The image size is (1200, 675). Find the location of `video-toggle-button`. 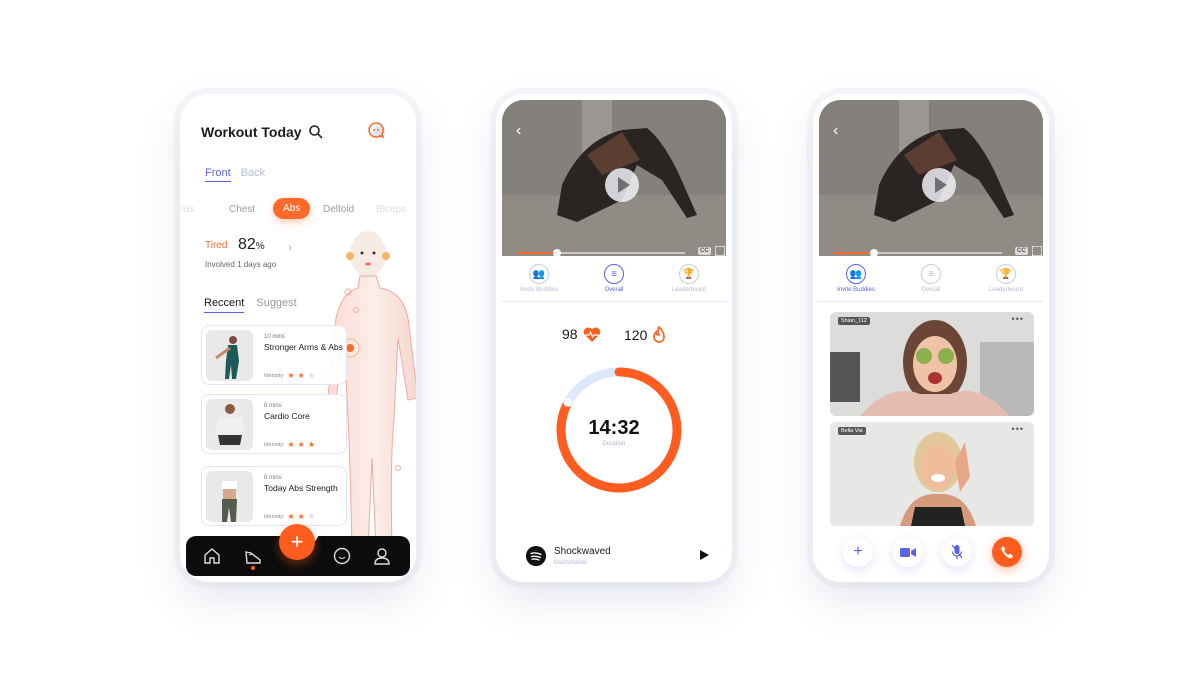

video-toggle-button is located at coordinates (908, 552).